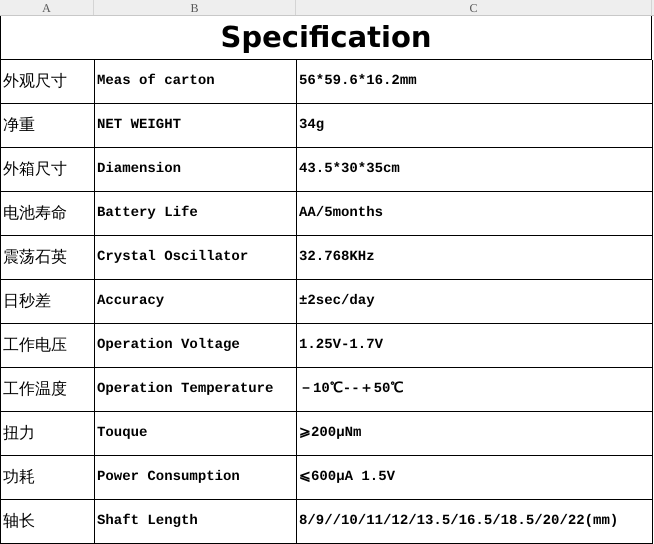  What do you see at coordinates (475, 214) in the screenshot?
I see `table-cell: AA/5months` at bounding box center [475, 214].